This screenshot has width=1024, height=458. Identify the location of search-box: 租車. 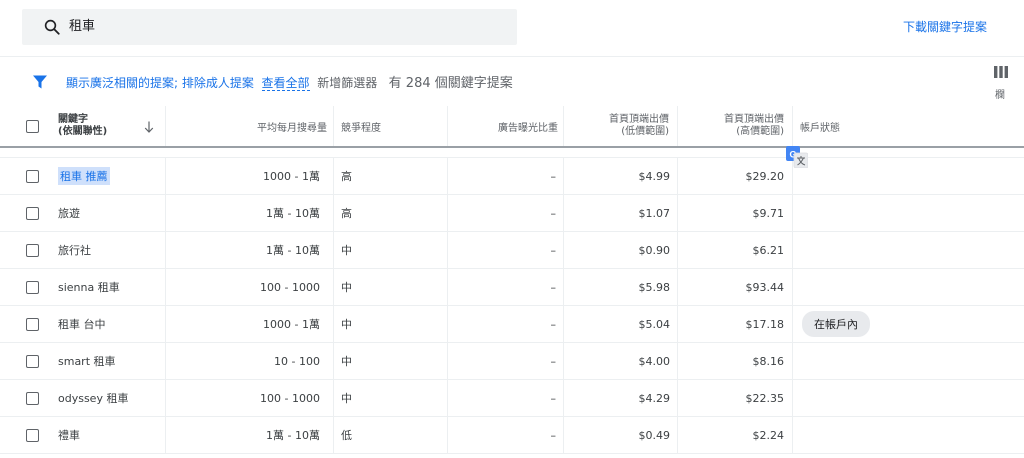
(269, 27).